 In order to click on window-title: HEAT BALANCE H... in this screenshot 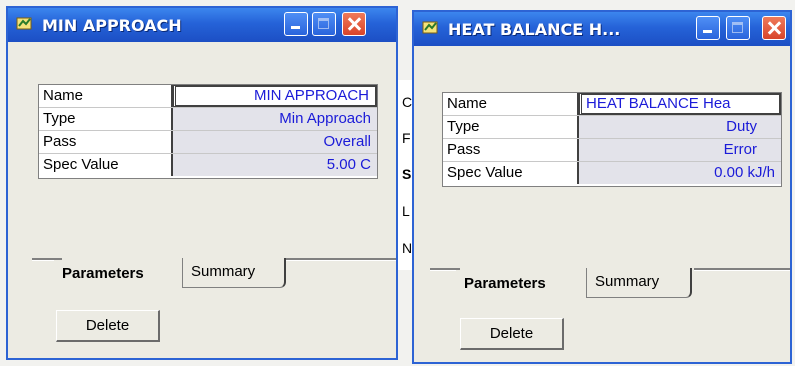, I will do `click(534, 29)`.